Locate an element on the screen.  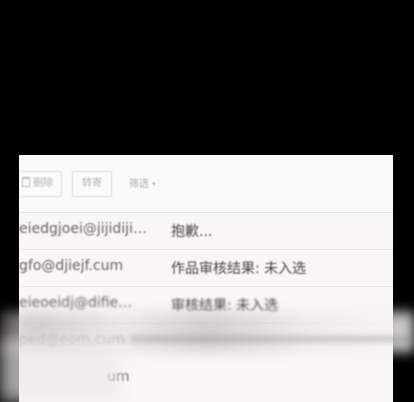
trash-icon is located at coordinates (26, 182).